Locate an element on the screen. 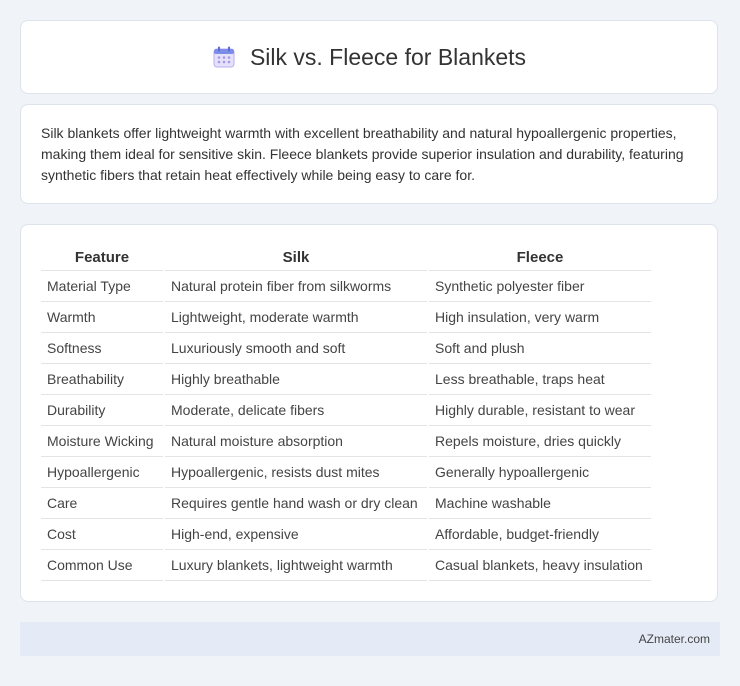 The width and height of the screenshot is (740, 686). calendar-icon is located at coordinates (224, 57).